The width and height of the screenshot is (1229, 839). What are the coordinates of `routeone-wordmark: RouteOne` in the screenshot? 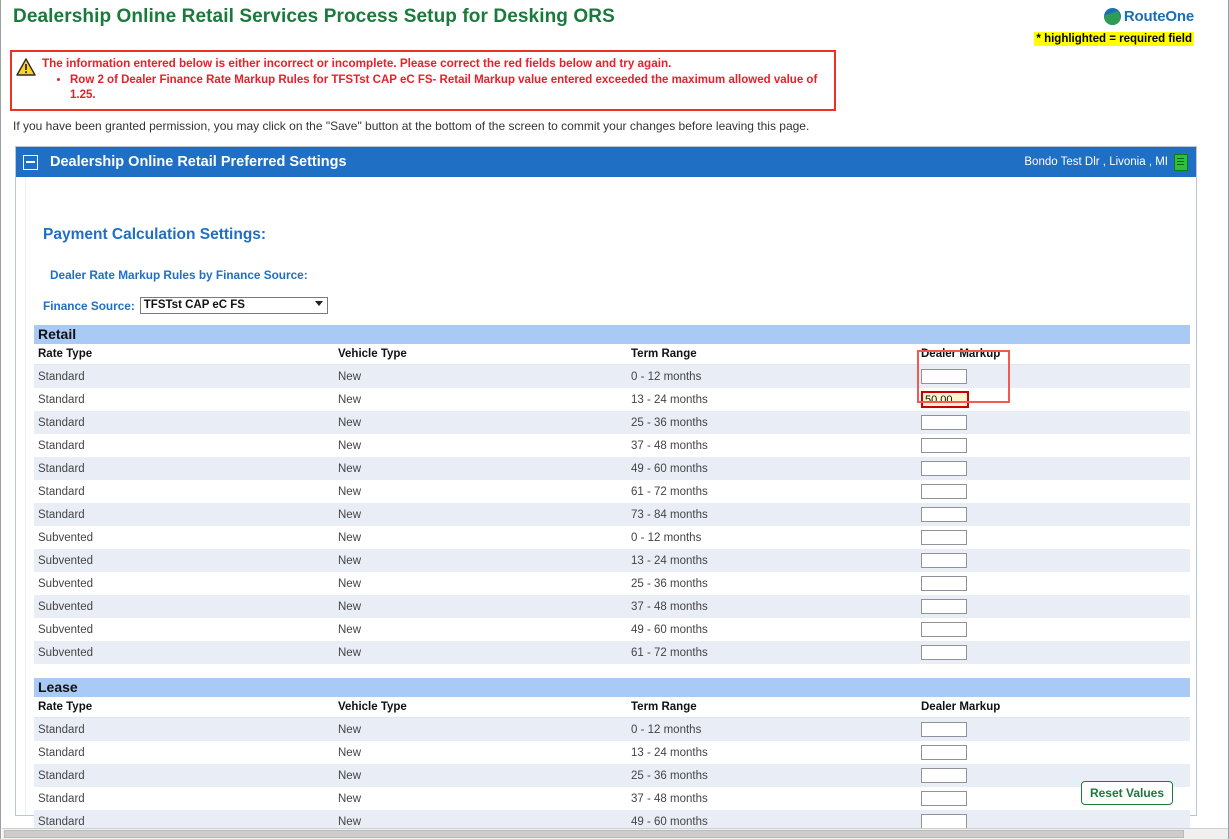 It's located at (1158, 16).